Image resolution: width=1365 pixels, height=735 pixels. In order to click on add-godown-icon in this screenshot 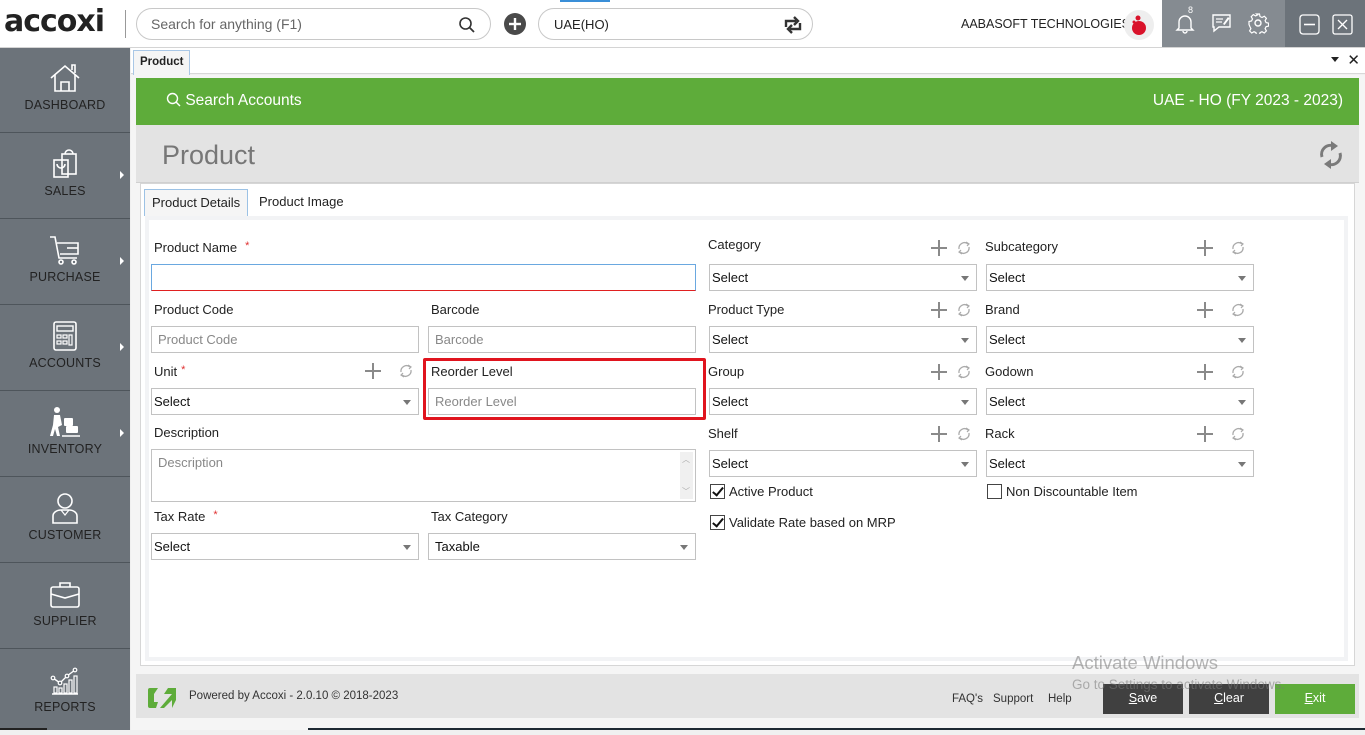, I will do `click(1205, 372)`.